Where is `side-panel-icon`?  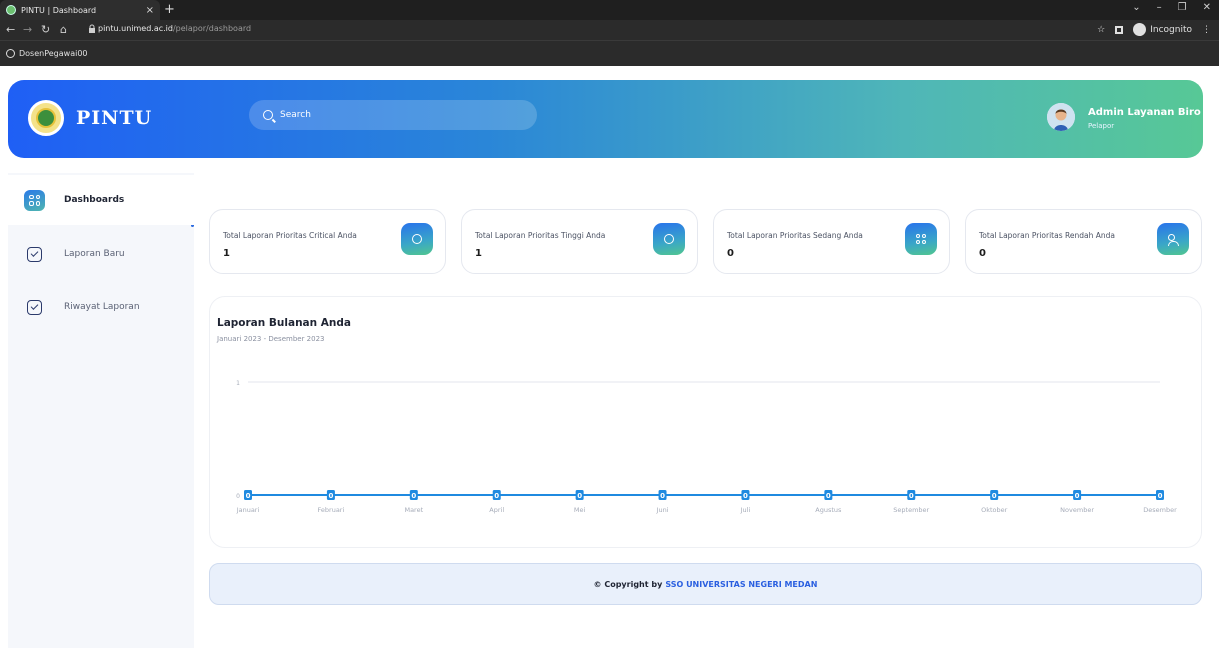 side-panel-icon is located at coordinates (1119, 29).